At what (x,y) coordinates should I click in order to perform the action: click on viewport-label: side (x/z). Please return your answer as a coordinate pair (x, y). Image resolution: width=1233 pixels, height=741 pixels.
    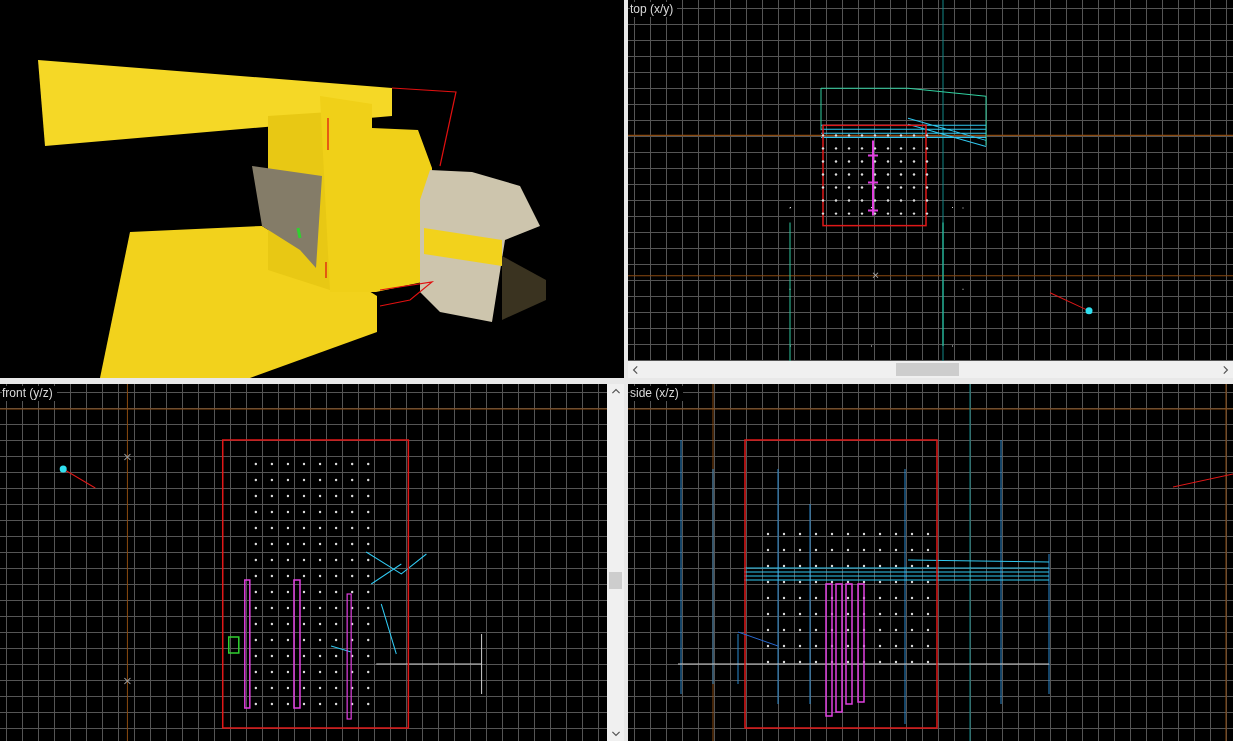
    Looking at the image, I should click on (656, 393).